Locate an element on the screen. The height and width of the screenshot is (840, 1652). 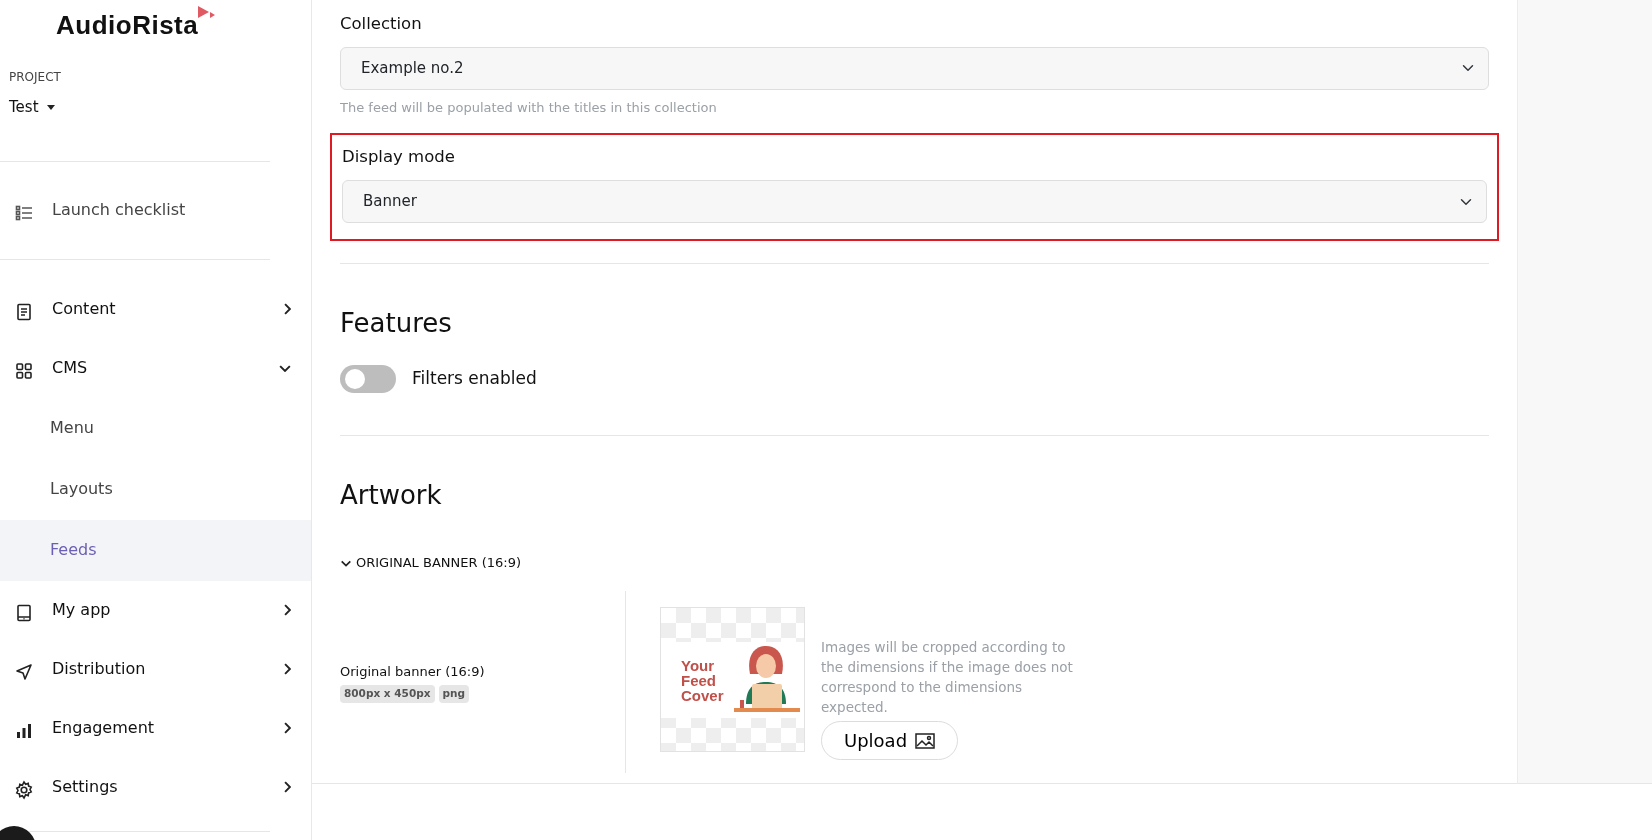
tag: 800px x 450px is located at coordinates (387, 694).